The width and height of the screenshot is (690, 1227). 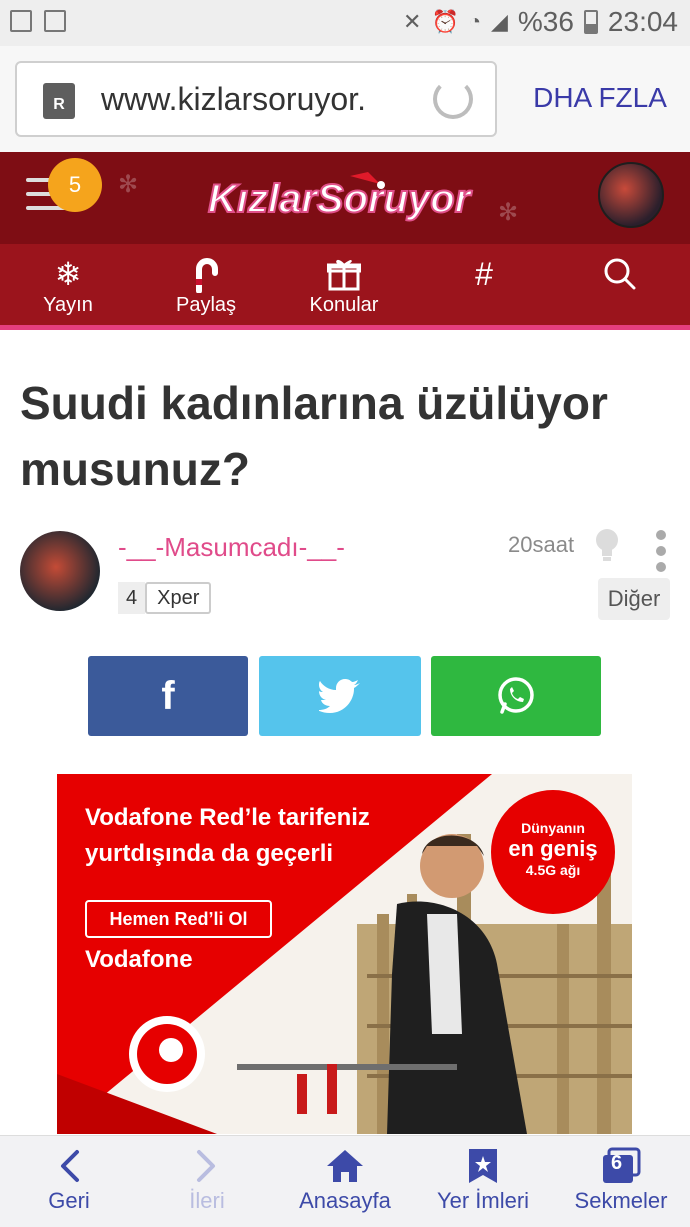 I want to click on site-logo: KızlarSoruyor, so click(x=345, y=198).